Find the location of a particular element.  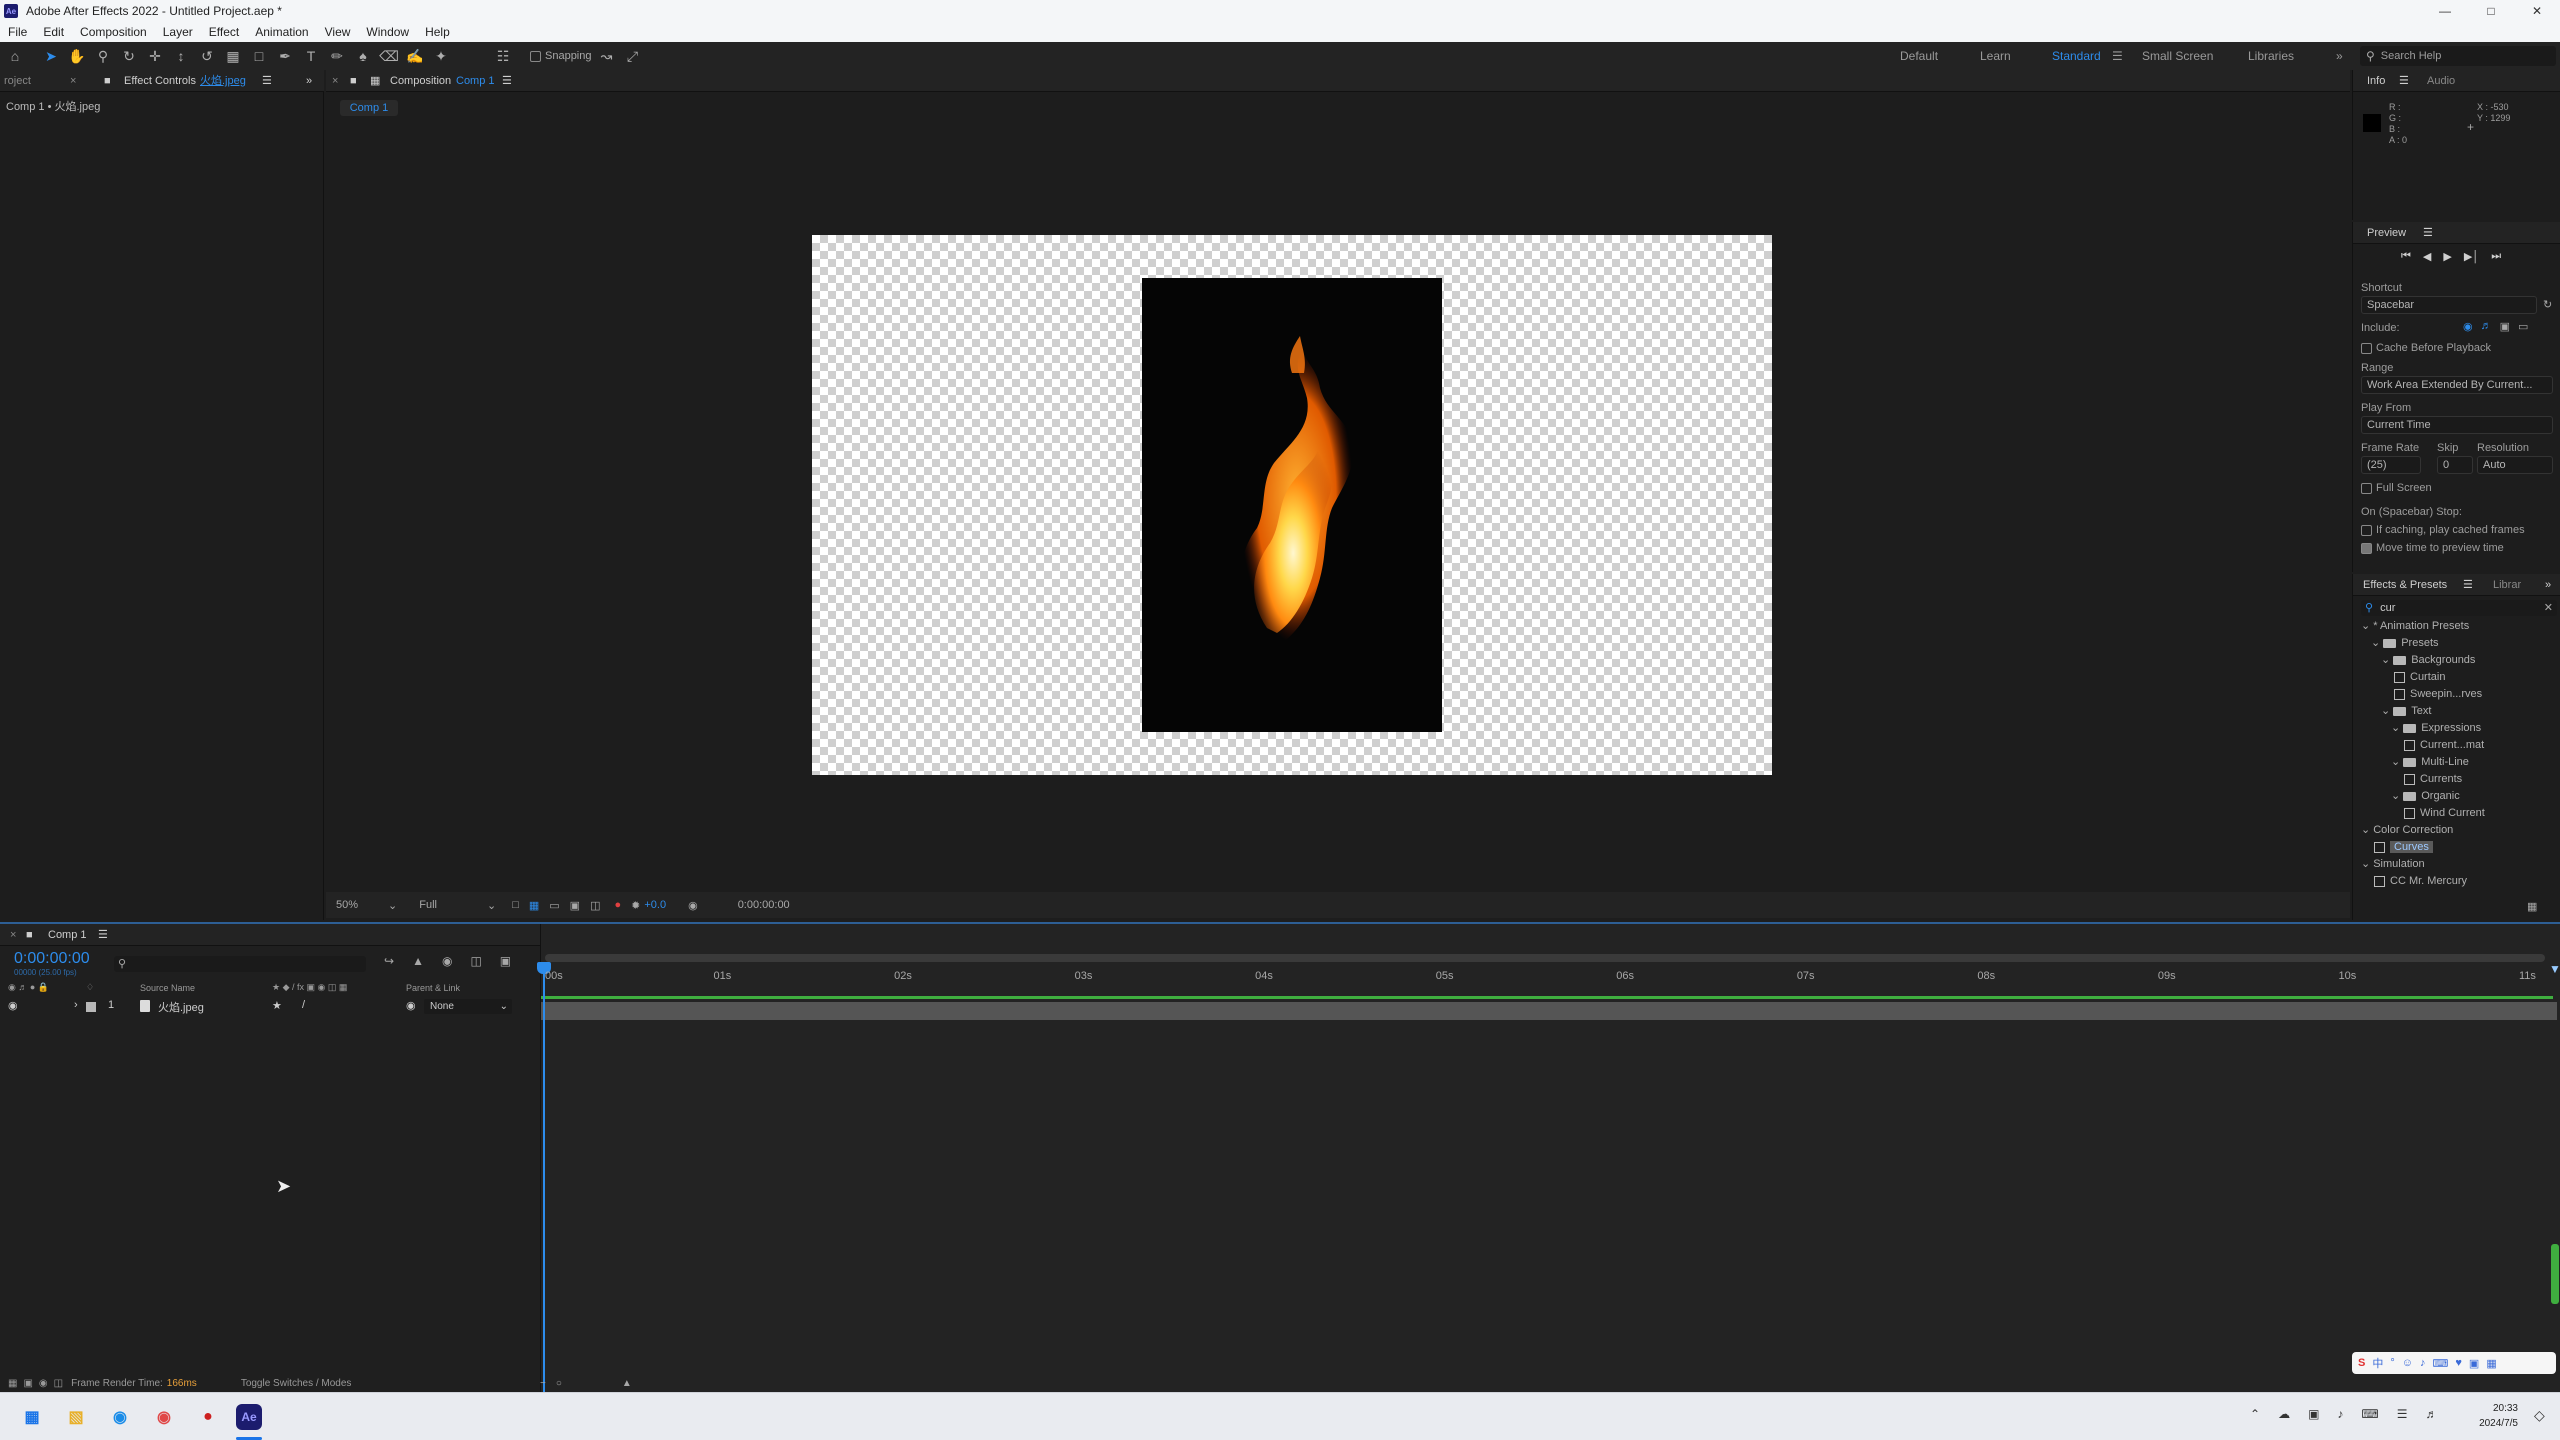

maximize-button: □ is located at coordinates (2491, 11).